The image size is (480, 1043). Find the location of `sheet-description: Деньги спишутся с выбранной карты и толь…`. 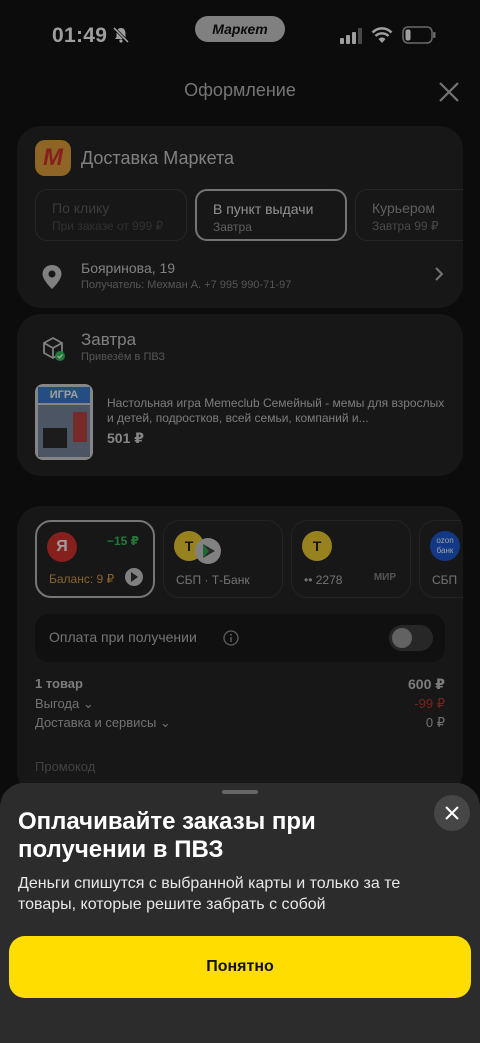

sheet-description: Деньги спишутся с выбранной карты и толь… is located at coordinates (209, 894).